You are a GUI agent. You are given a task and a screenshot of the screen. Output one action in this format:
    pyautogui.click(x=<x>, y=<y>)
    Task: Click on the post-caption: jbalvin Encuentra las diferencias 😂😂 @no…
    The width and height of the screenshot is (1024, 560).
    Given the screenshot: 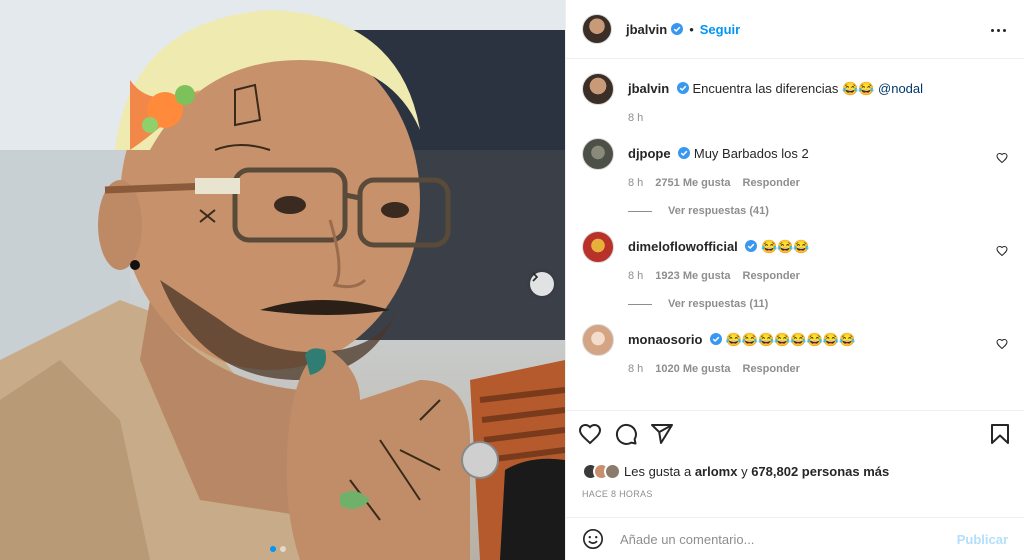 What is the action you would take?
    pyautogui.click(x=795, y=91)
    